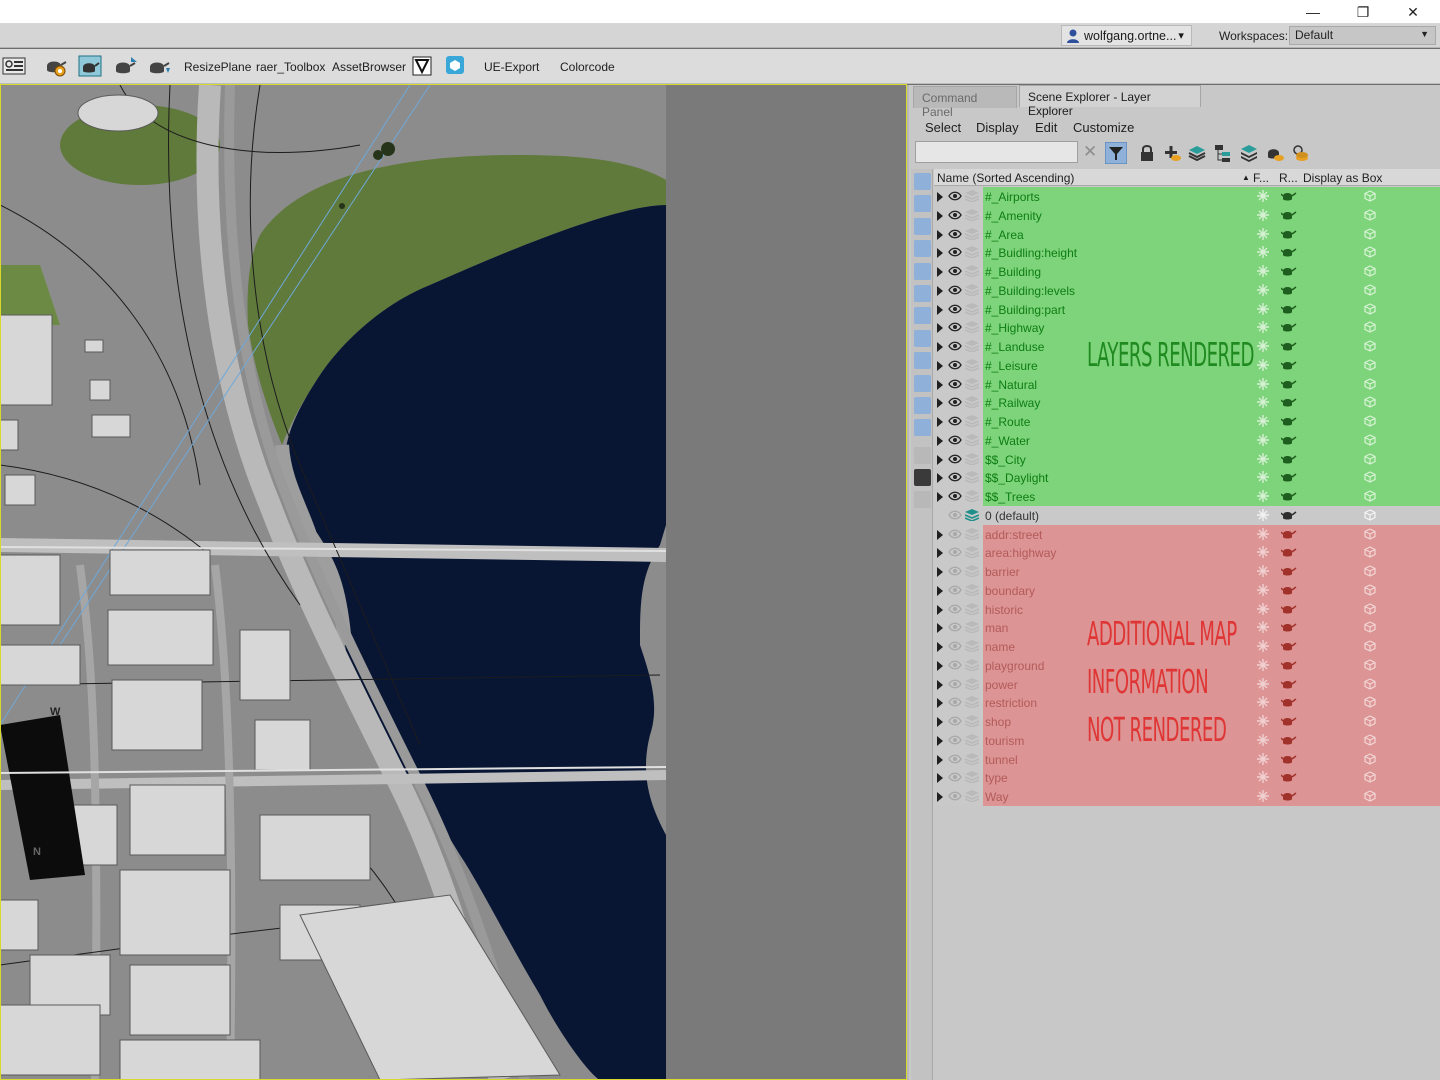 The height and width of the screenshot is (1080, 1440). What do you see at coordinates (126, 66) in the screenshot?
I see `teapot-arrow-icon` at bounding box center [126, 66].